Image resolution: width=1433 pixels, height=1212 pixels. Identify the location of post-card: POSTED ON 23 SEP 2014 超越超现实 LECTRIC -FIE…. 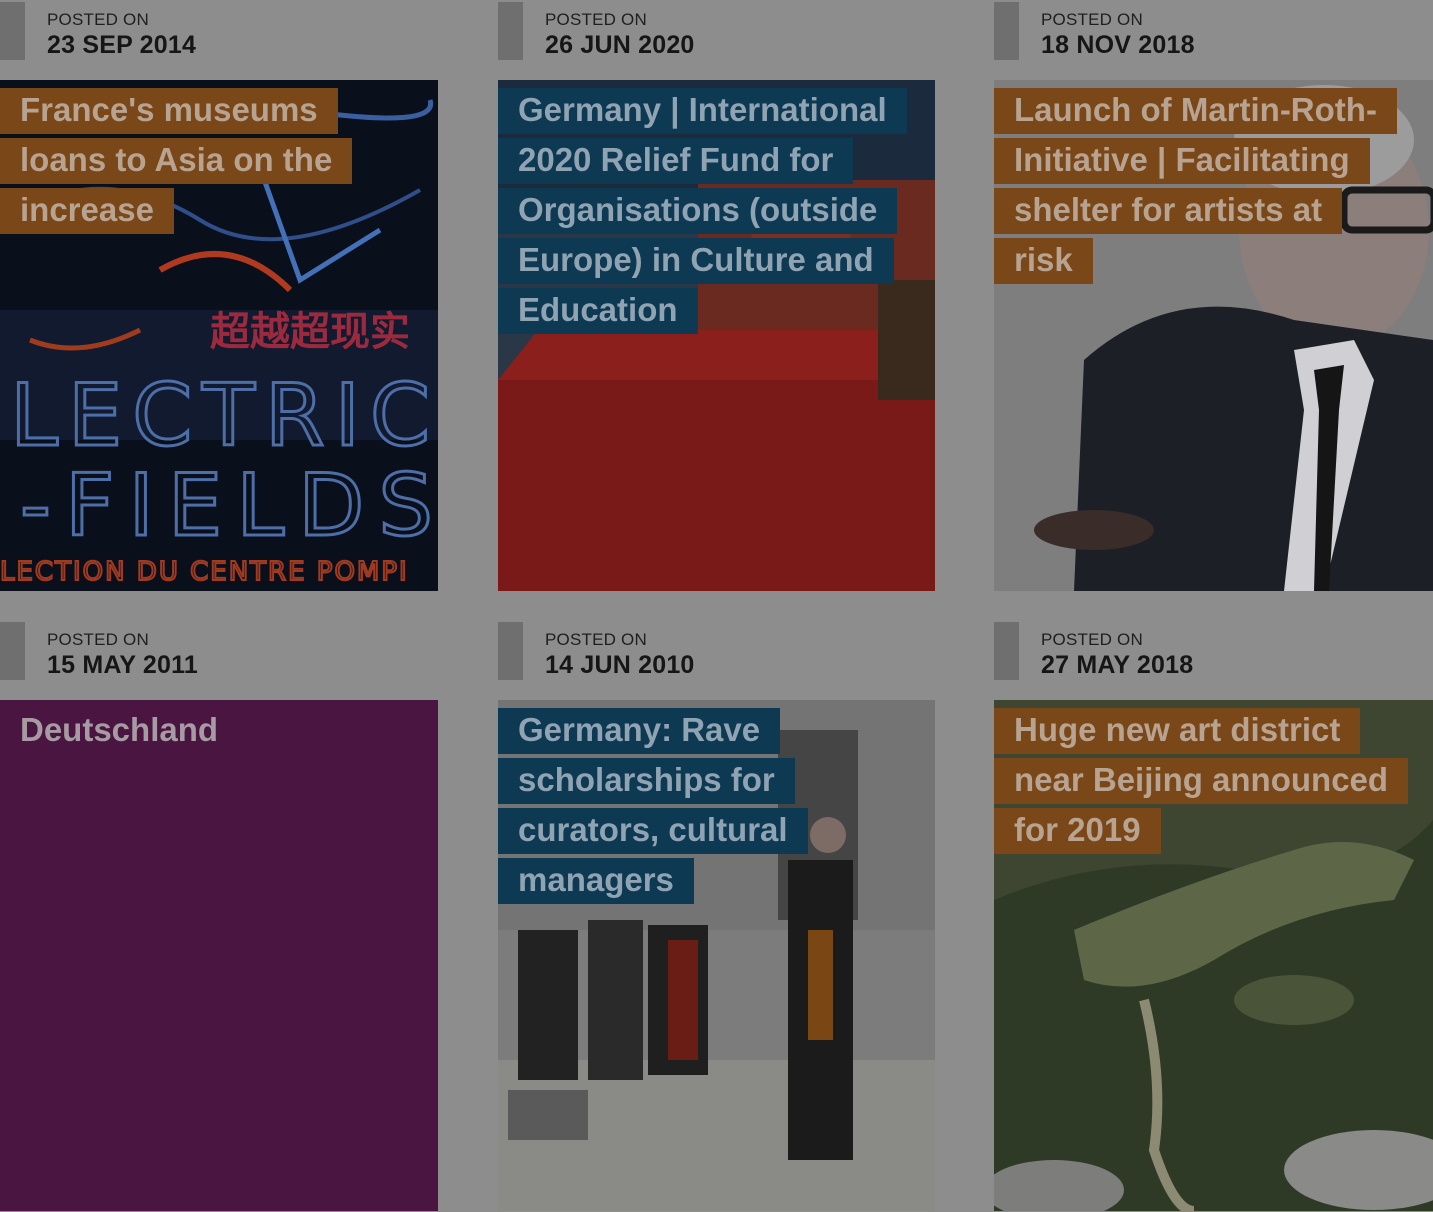
(219, 295).